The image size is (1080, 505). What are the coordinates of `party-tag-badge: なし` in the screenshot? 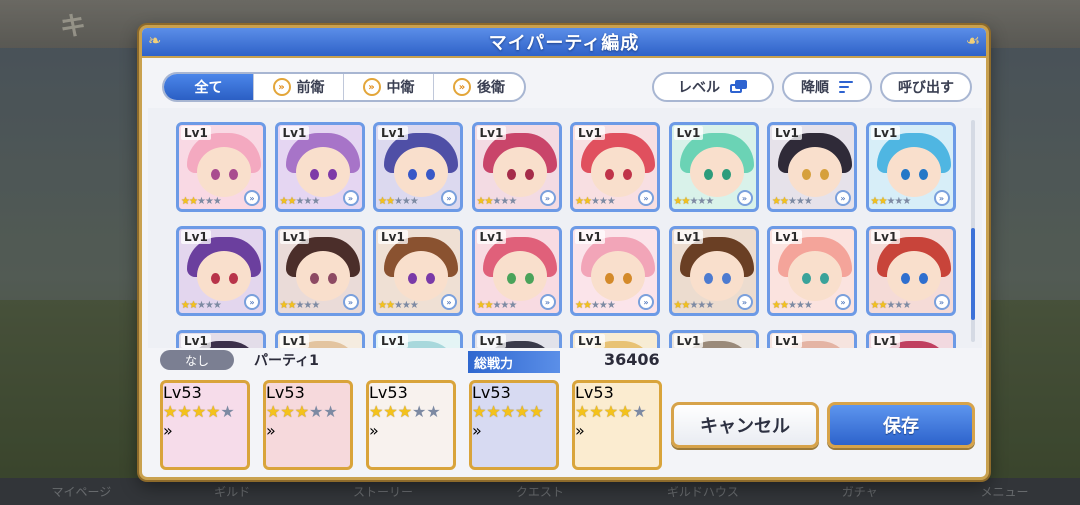 It's located at (197, 360).